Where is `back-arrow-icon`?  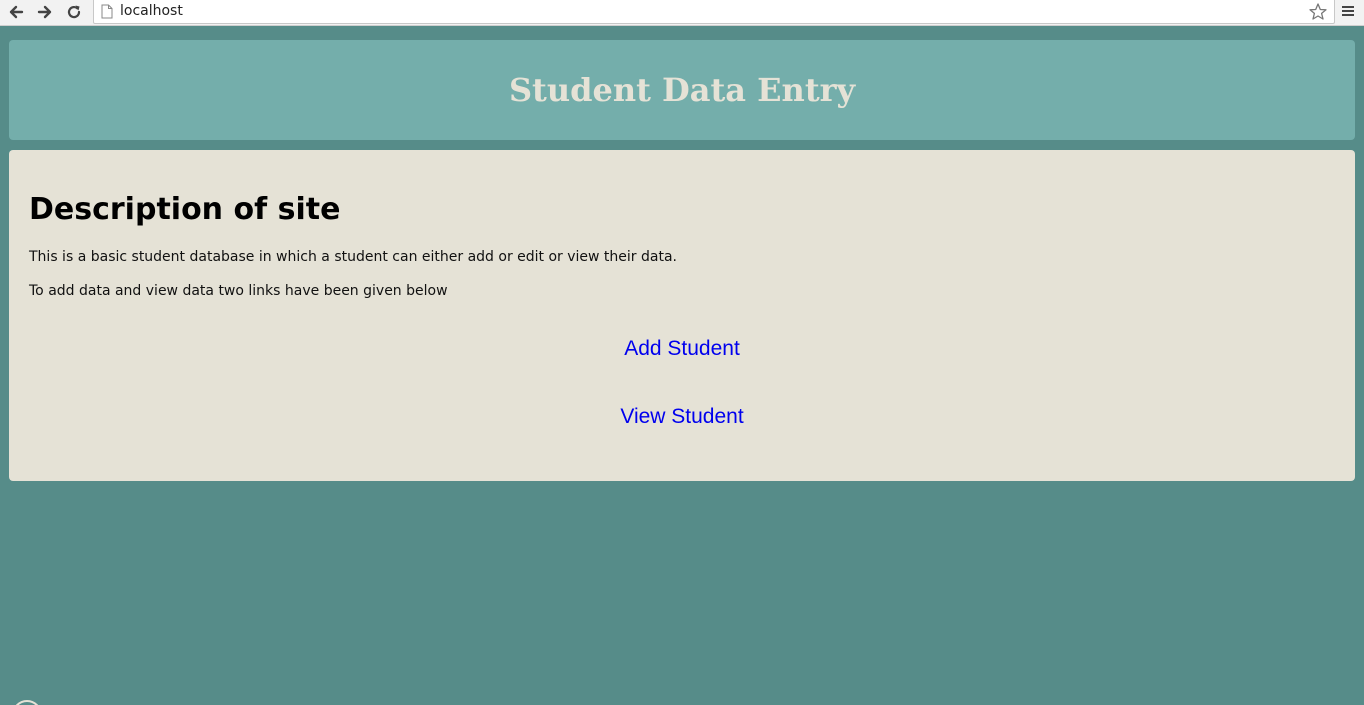
back-arrow-icon is located at coordinates (16, 12).